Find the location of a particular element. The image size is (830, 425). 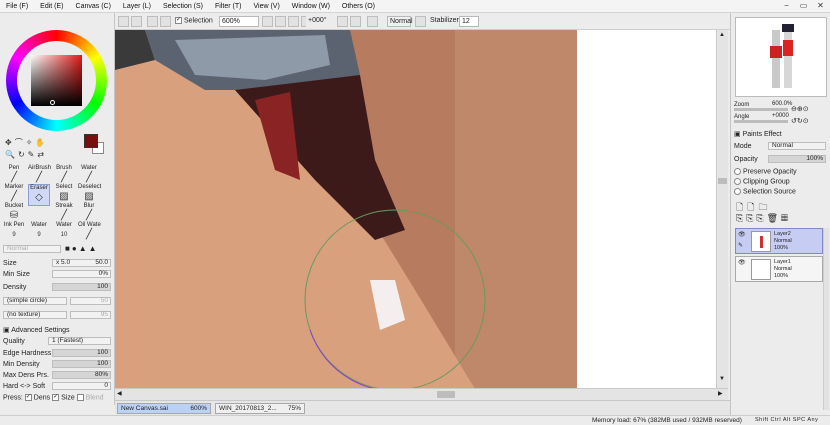

zoom-icon: 🔍 is located at coordinates (11, 154).